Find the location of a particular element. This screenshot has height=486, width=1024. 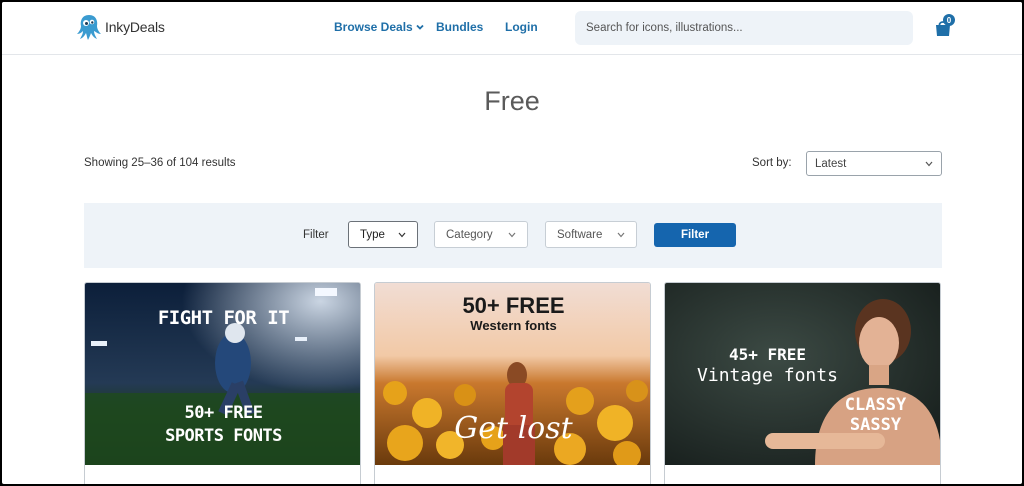

page-title: Free is located at coordinates (512, 101).